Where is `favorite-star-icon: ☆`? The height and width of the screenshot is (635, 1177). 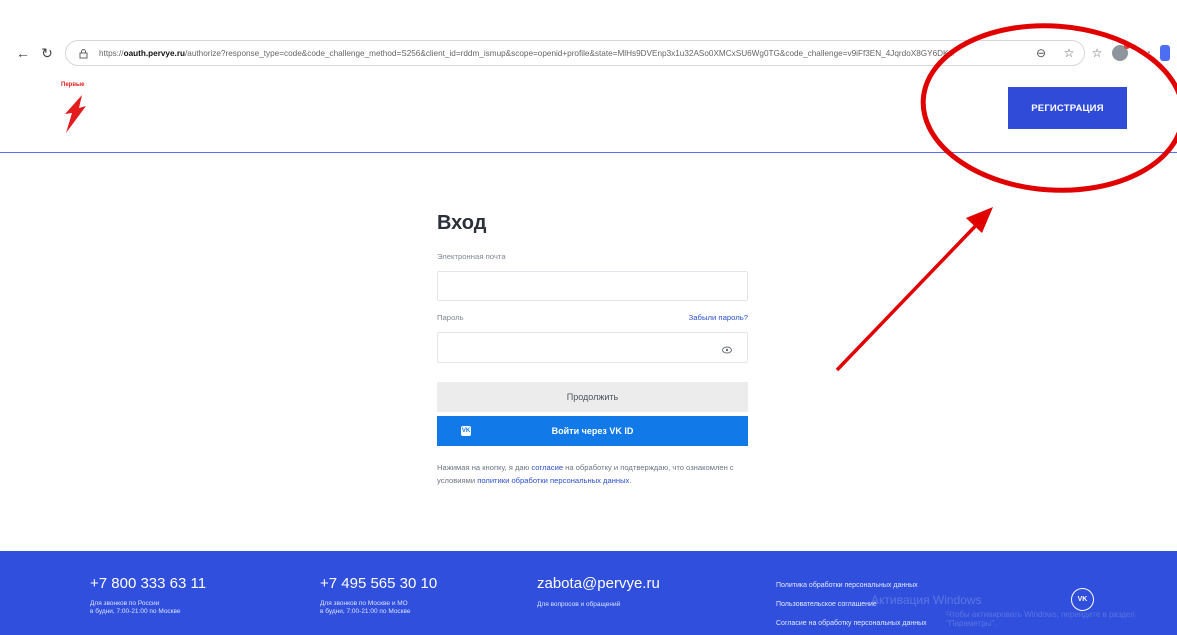
favorite-star-icon: ☆ is located at coordinates (1069, 53).